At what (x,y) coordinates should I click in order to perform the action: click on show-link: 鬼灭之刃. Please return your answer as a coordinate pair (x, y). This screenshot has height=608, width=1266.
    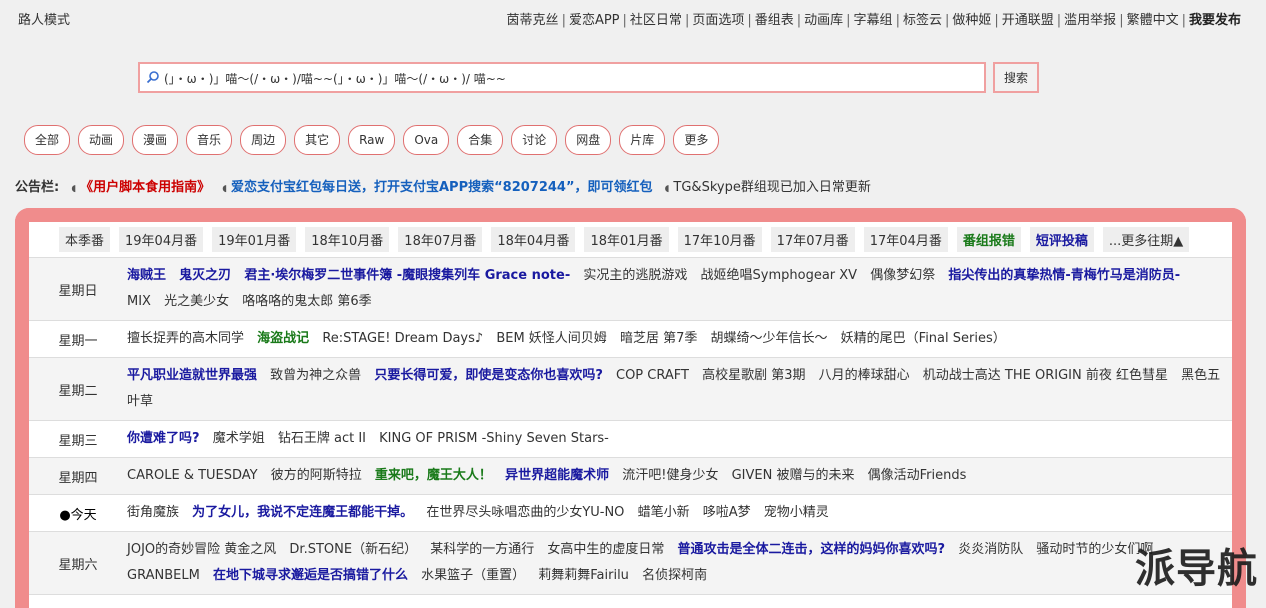
    Looking at the image, I should click on (205, 275).